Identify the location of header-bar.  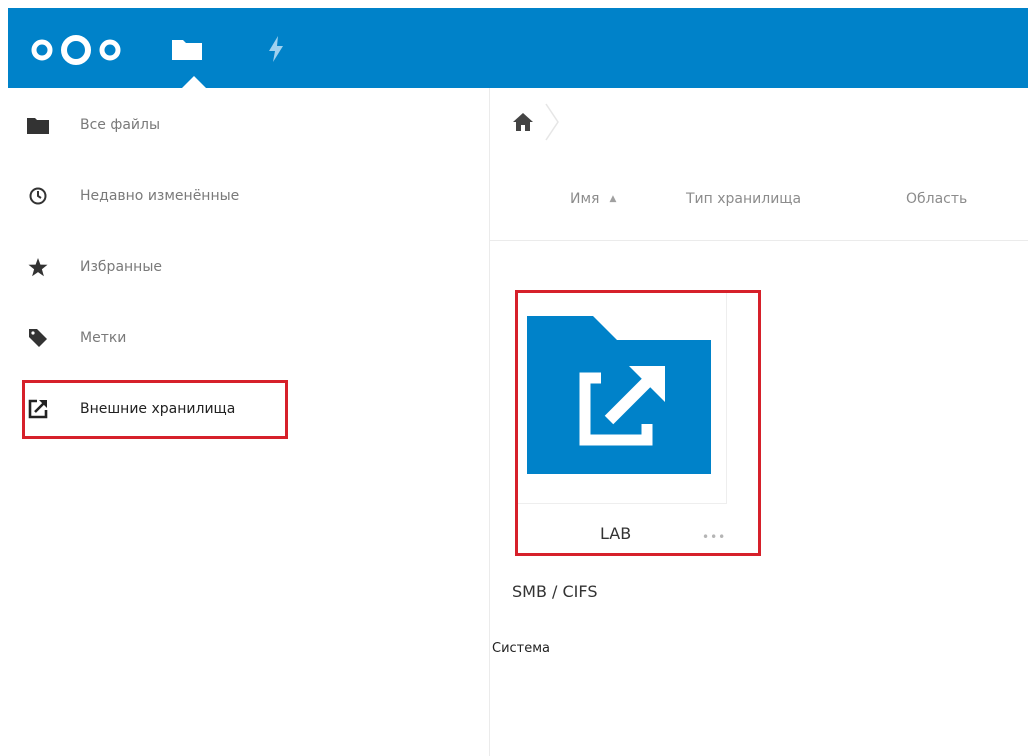
(518, 48).